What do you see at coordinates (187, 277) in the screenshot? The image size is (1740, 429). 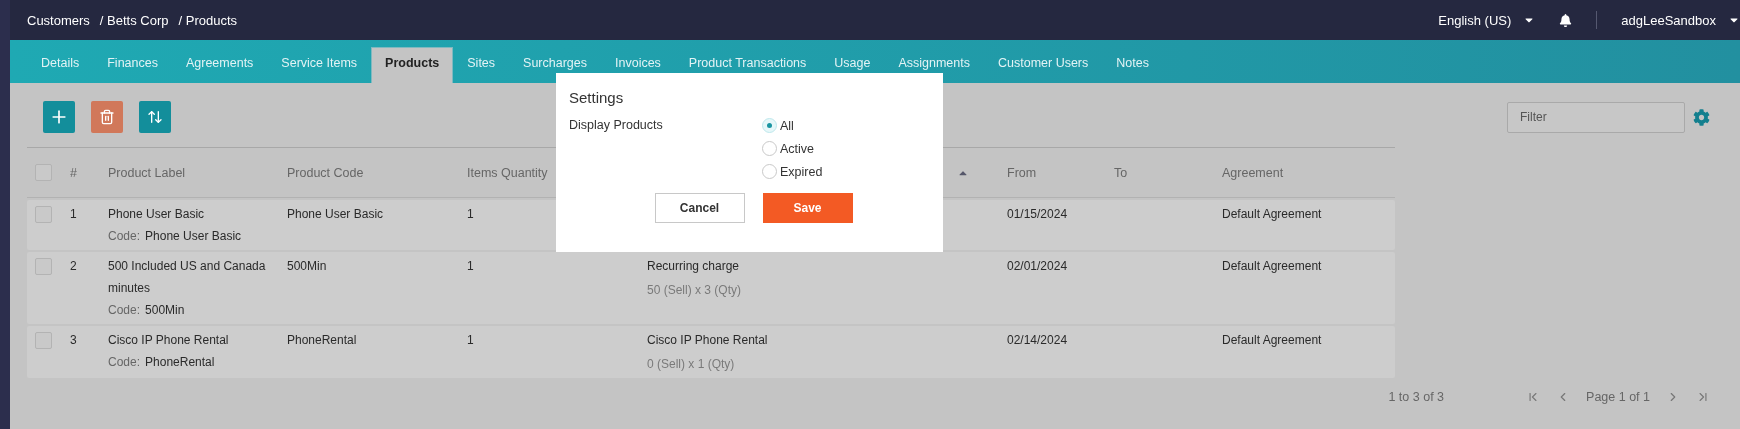 I see `product-label: 500 Included US and Canada minutes` at bounding box center [187, 277].